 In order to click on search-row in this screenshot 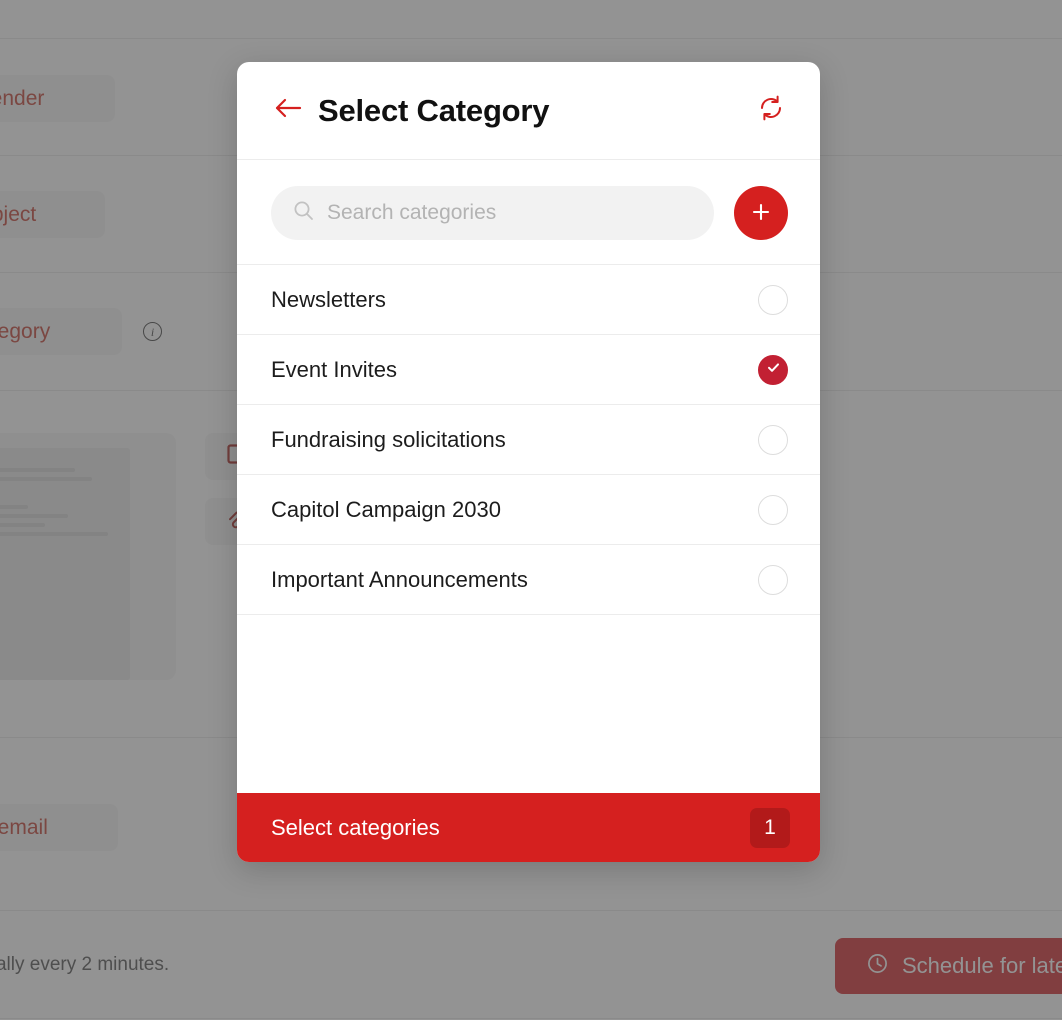, I will do `click(528, 212)`.